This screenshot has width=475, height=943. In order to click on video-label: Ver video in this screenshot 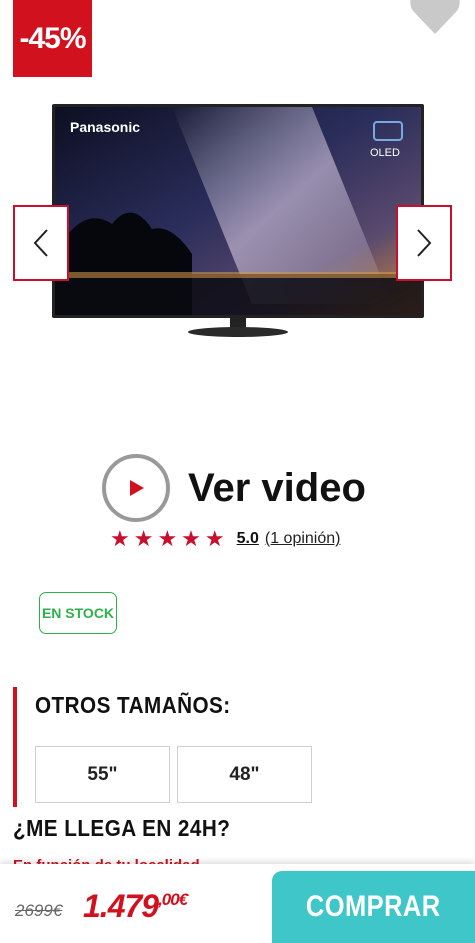, I will do `click(277, 487)`.